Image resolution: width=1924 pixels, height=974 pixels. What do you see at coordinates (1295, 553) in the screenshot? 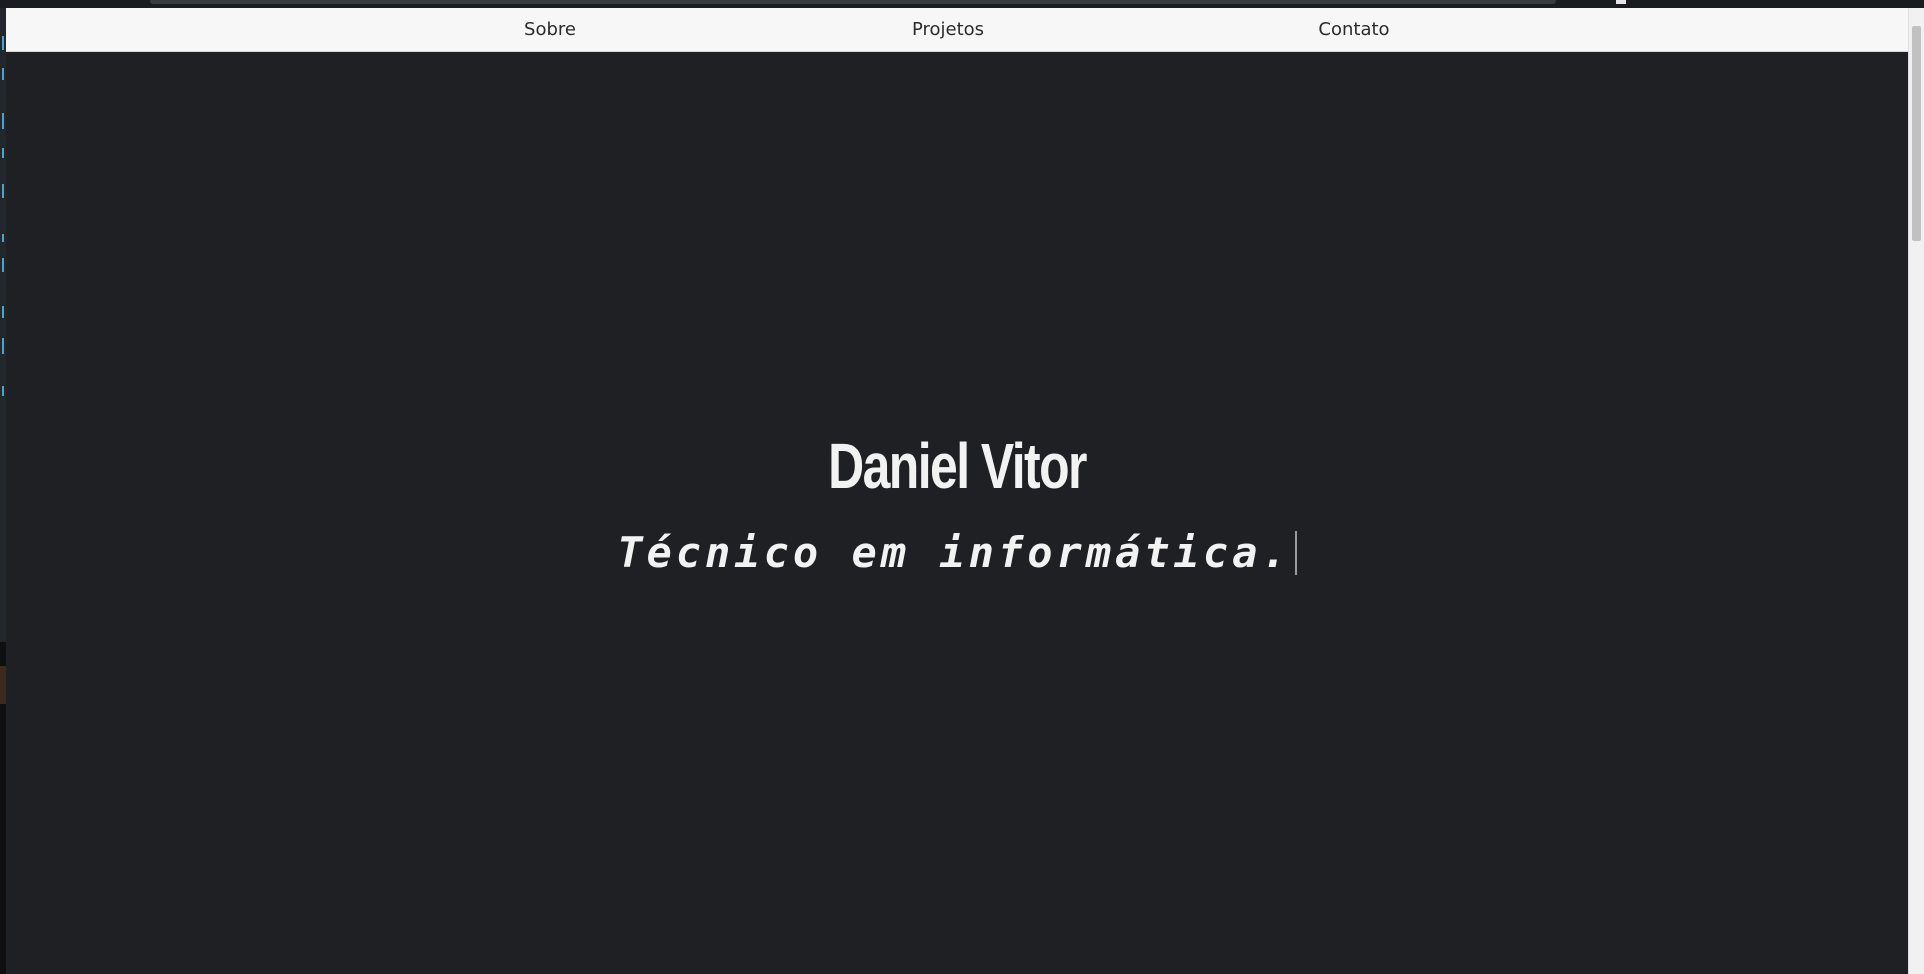
I see `text-caret-icon` at bounding box center [1295, 553].